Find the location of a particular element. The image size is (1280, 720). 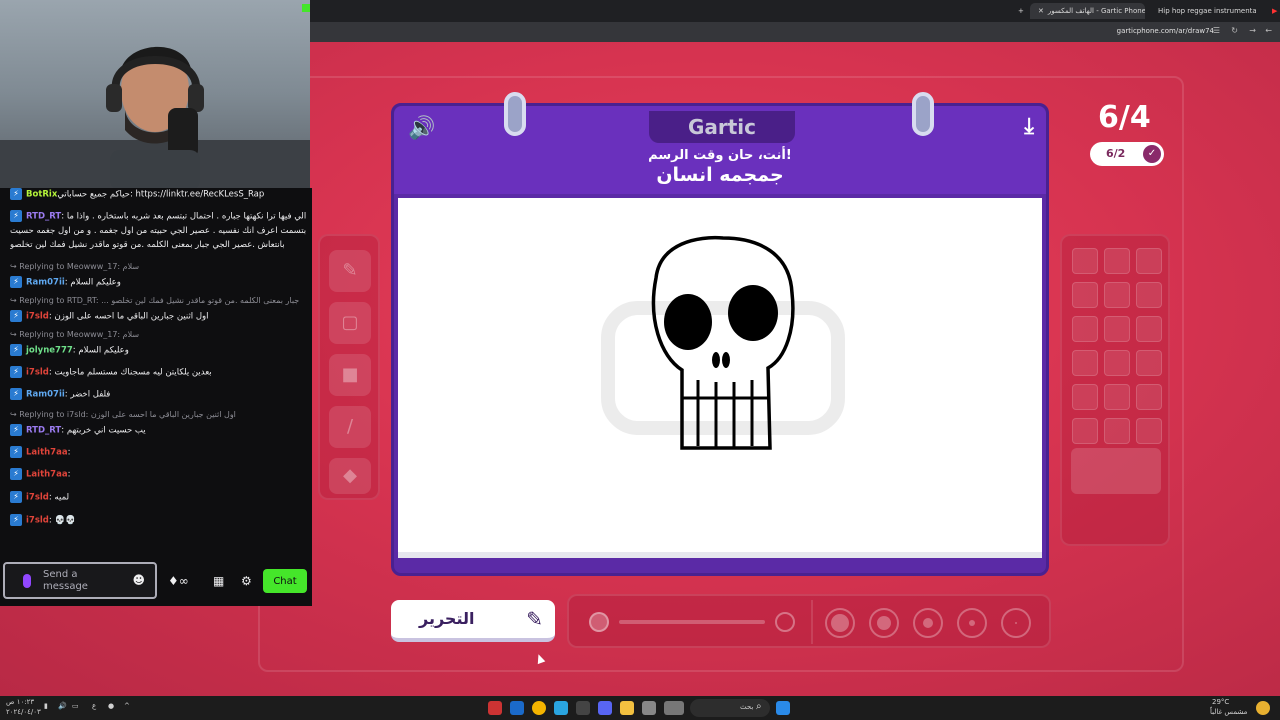

tab-gartic-phone: ✕ الهاتف المكسور - Gartic Phone is located at coordinates (1087, 11).